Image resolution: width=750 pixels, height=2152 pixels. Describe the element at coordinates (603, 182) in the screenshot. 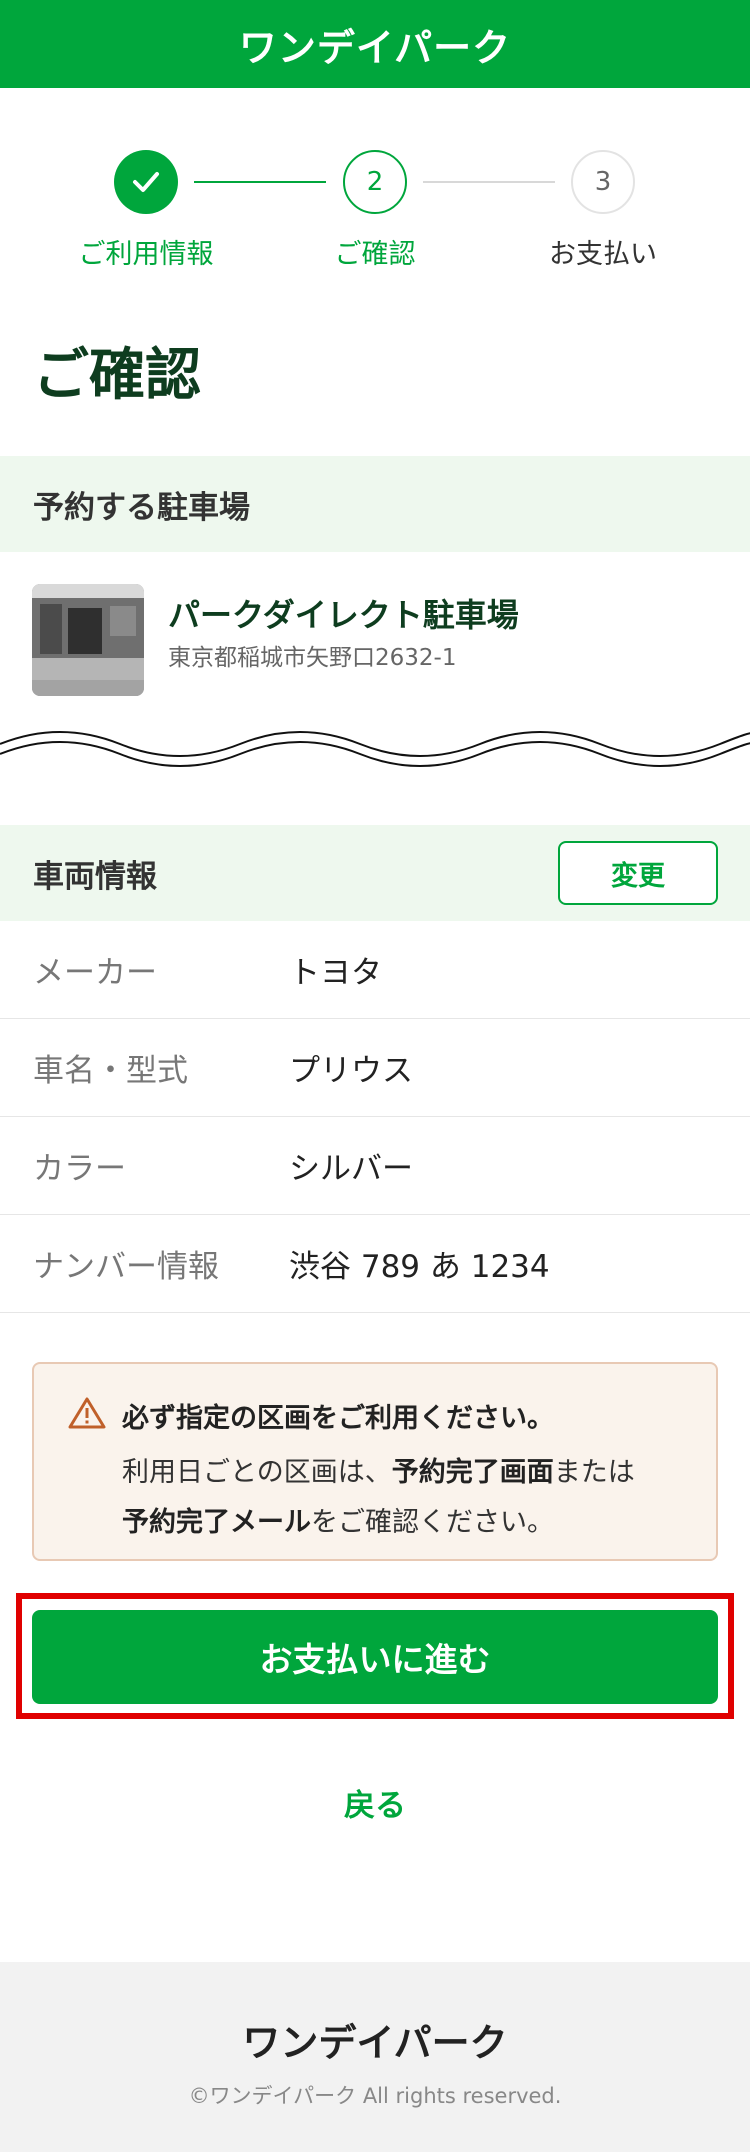

I see `step-number: 3` at that location.